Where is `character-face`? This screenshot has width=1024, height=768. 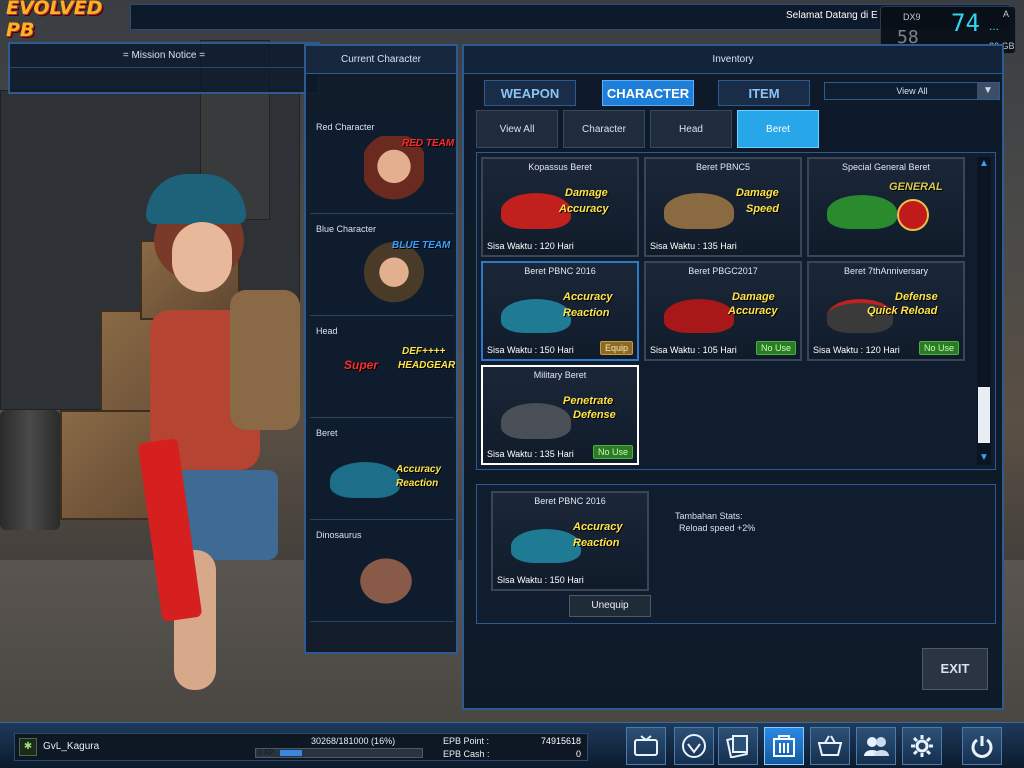
character-face is located at coordinates (202, 257).